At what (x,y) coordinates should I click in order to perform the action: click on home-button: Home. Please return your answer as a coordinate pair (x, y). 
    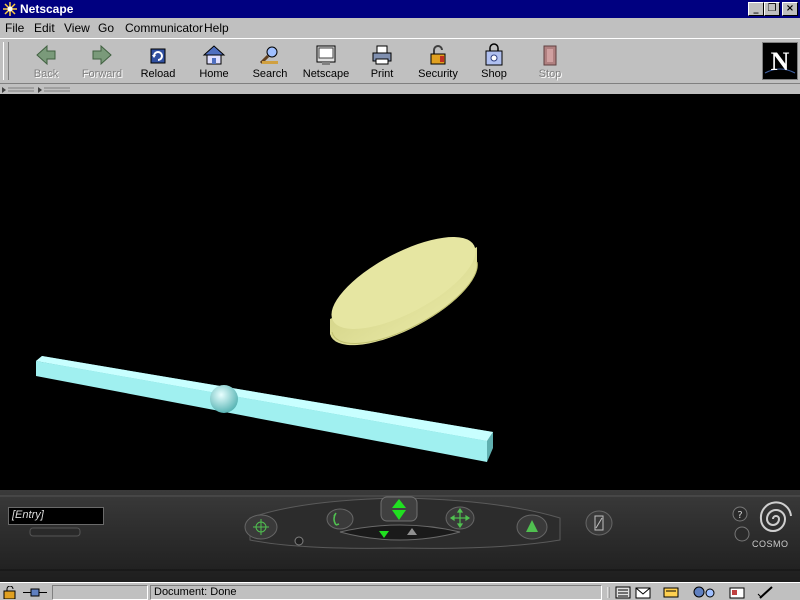
    Looking at the image, I should click on (214, 62).